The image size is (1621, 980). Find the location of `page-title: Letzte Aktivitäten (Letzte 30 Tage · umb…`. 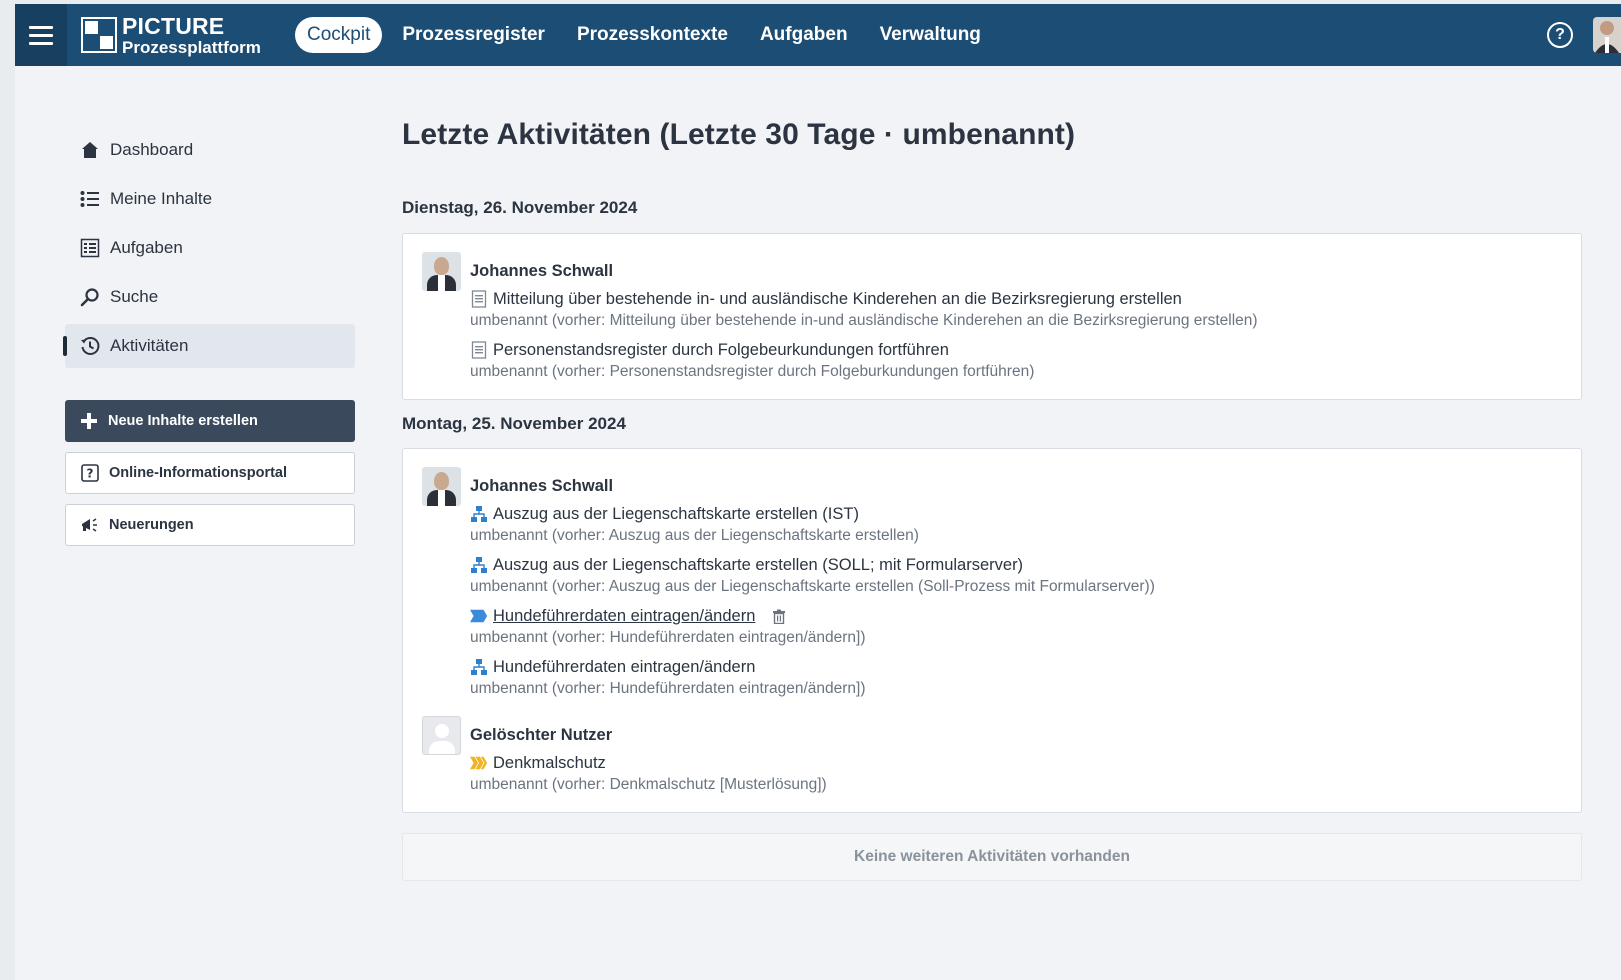

page-title: Letzte Aktivitäten (Letzte 30 Tage · umb… is located at coordinates (739, 134).